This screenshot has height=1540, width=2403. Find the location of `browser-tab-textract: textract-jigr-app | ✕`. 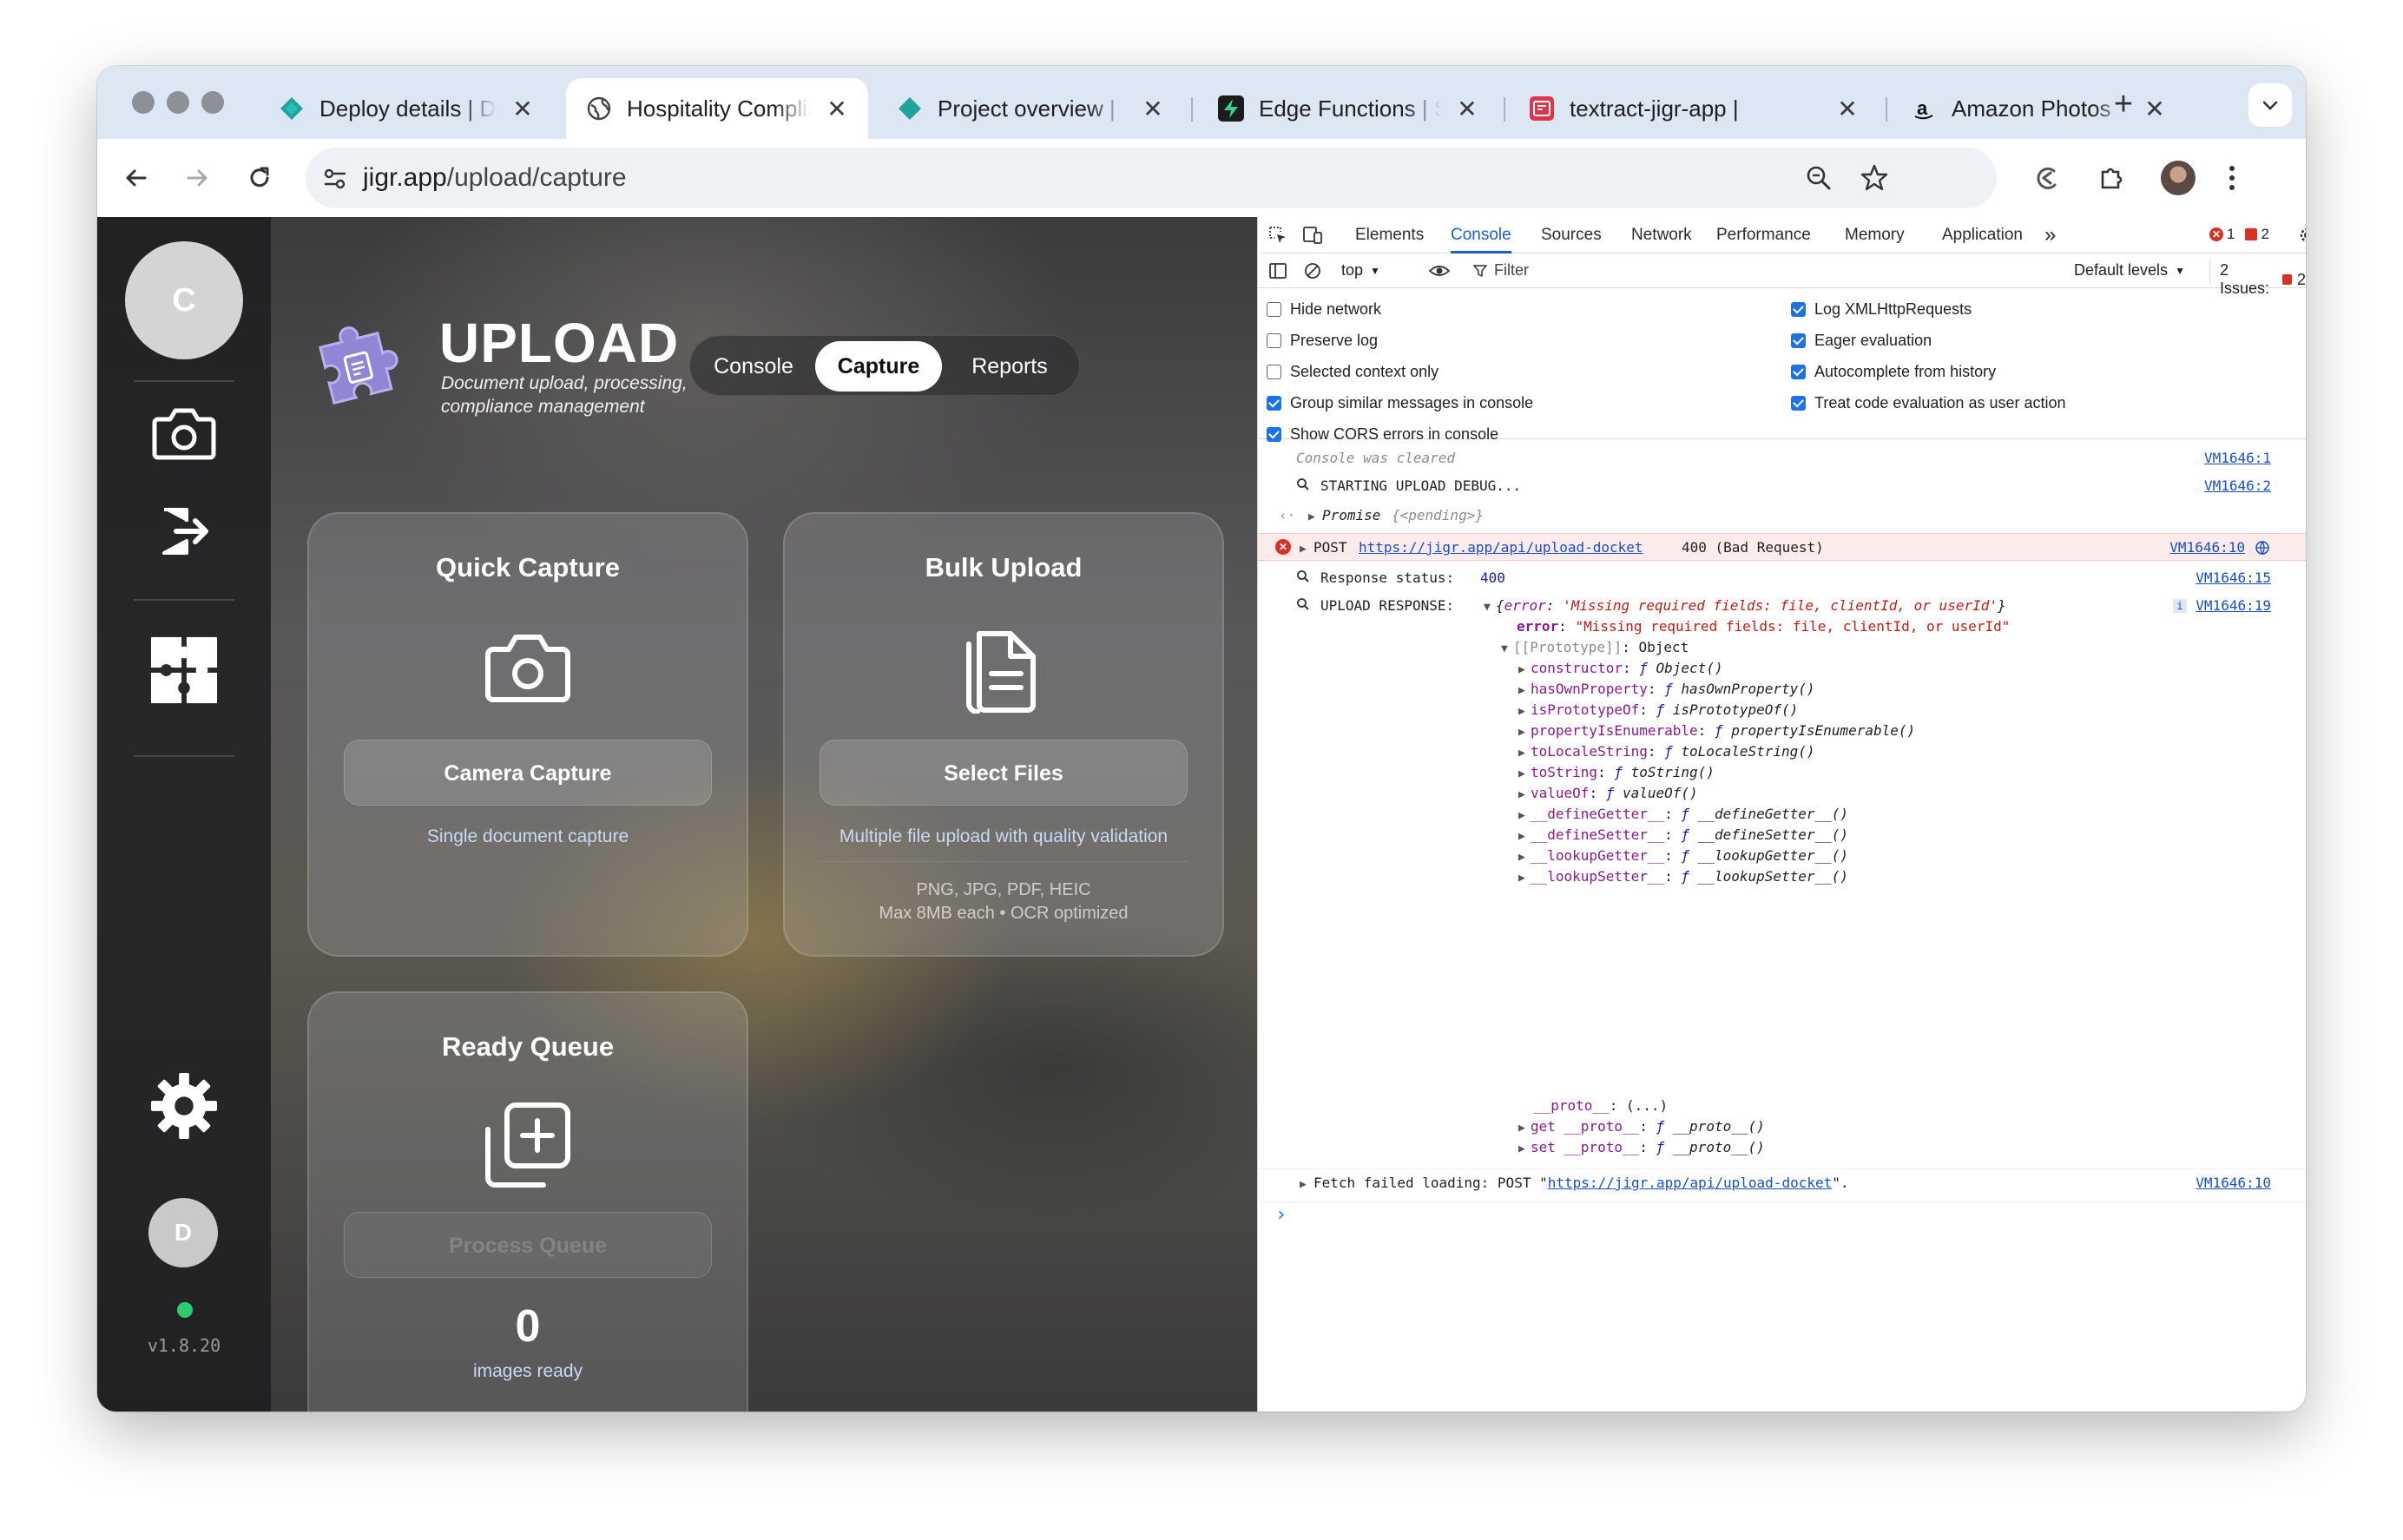

browser-tab-textract: textract-jigr-app | ✕ is located at coordinates (1694, 109).